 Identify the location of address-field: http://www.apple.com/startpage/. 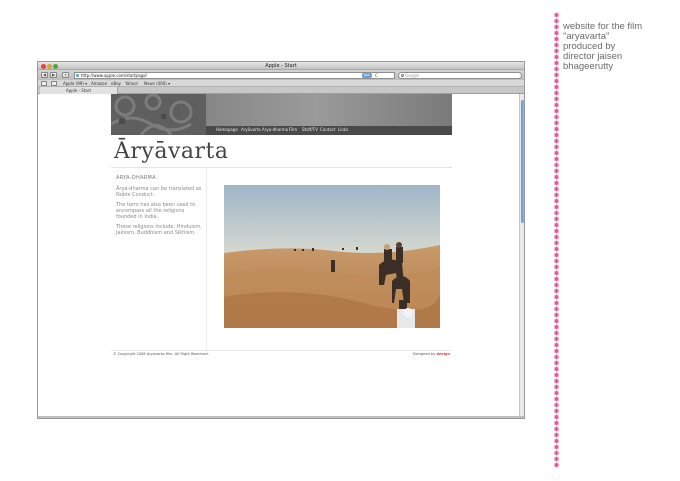
(234, 75).